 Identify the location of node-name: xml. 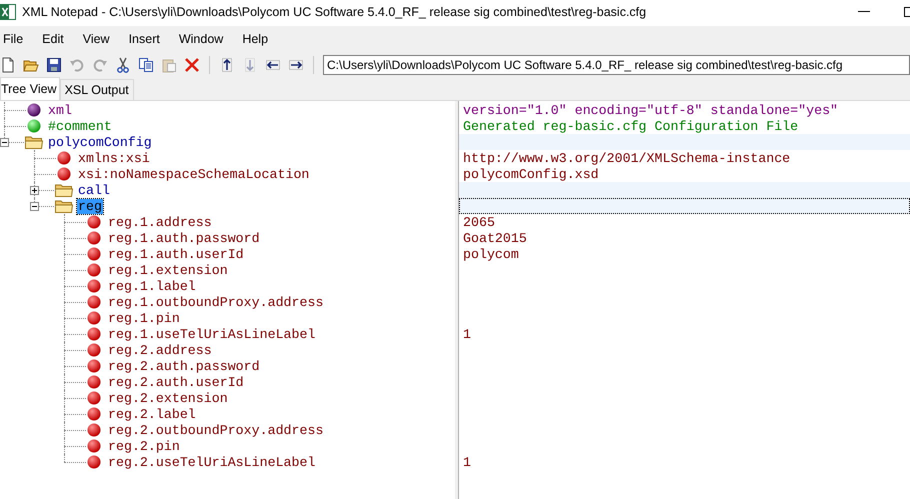
(60, 110).